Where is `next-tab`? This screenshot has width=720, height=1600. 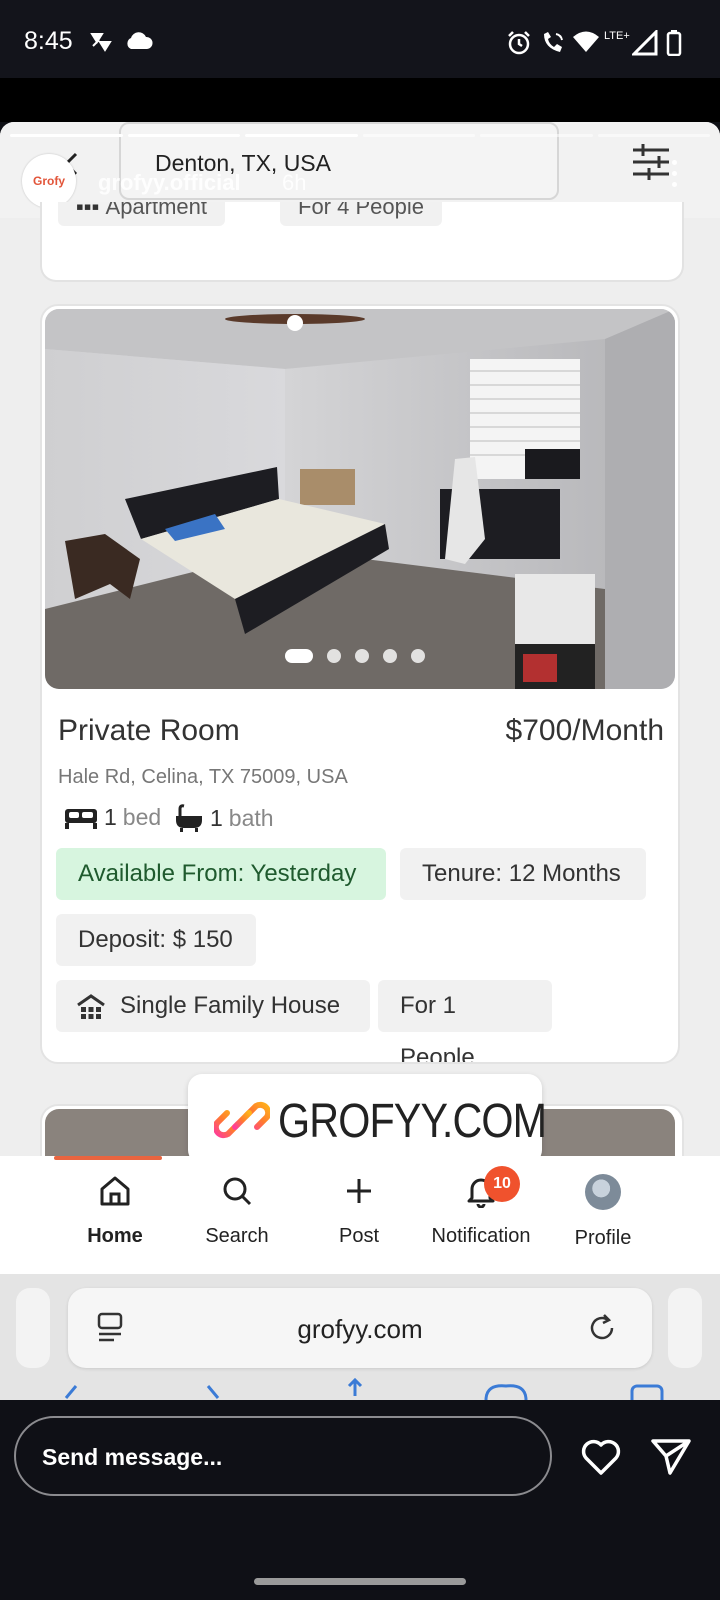 next-tab is located at coordinates (685, 1328).